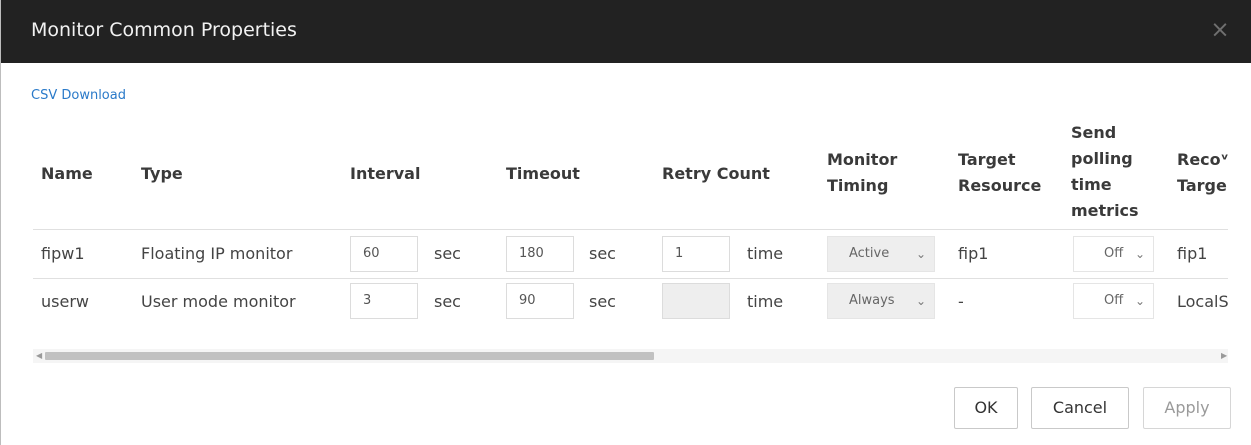 The image size is (1251, 445). What do you see at coordinates (447, 301) in the screenshot?
I see `row-userw-interval-unit: sec` at bounding box center [447, 301].